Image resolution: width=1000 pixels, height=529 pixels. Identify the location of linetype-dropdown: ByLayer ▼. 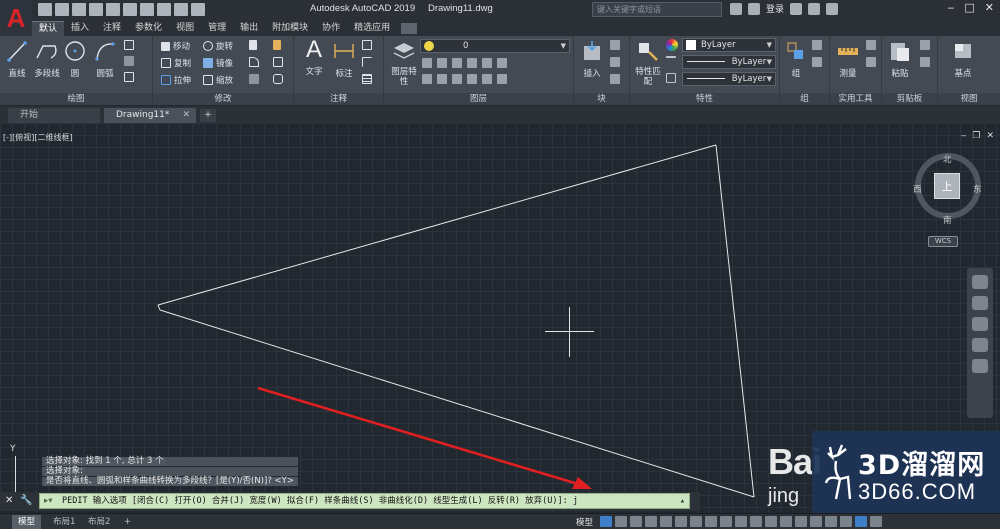
(729, 62).